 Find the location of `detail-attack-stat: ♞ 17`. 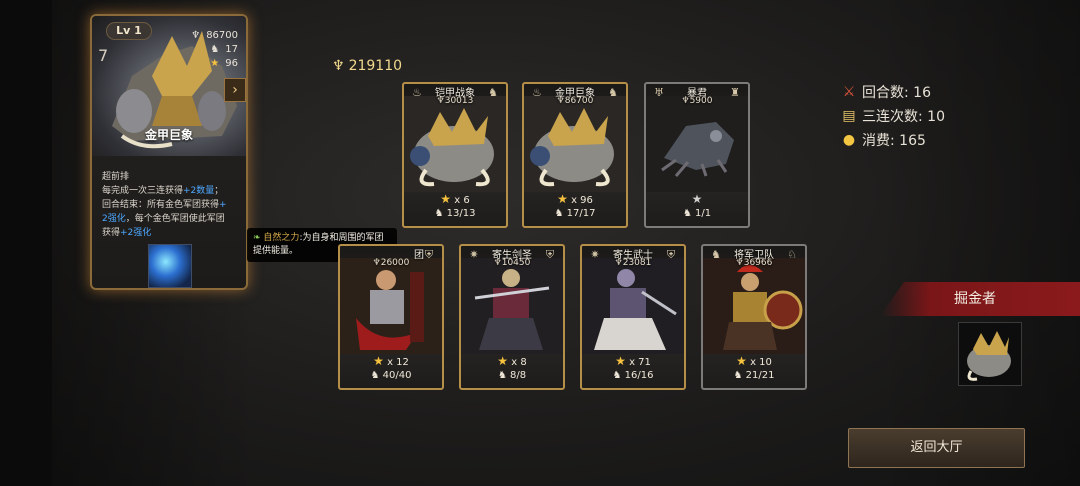

detail-attack-stat: ♞ 17 is located at coordinates (224, 49).